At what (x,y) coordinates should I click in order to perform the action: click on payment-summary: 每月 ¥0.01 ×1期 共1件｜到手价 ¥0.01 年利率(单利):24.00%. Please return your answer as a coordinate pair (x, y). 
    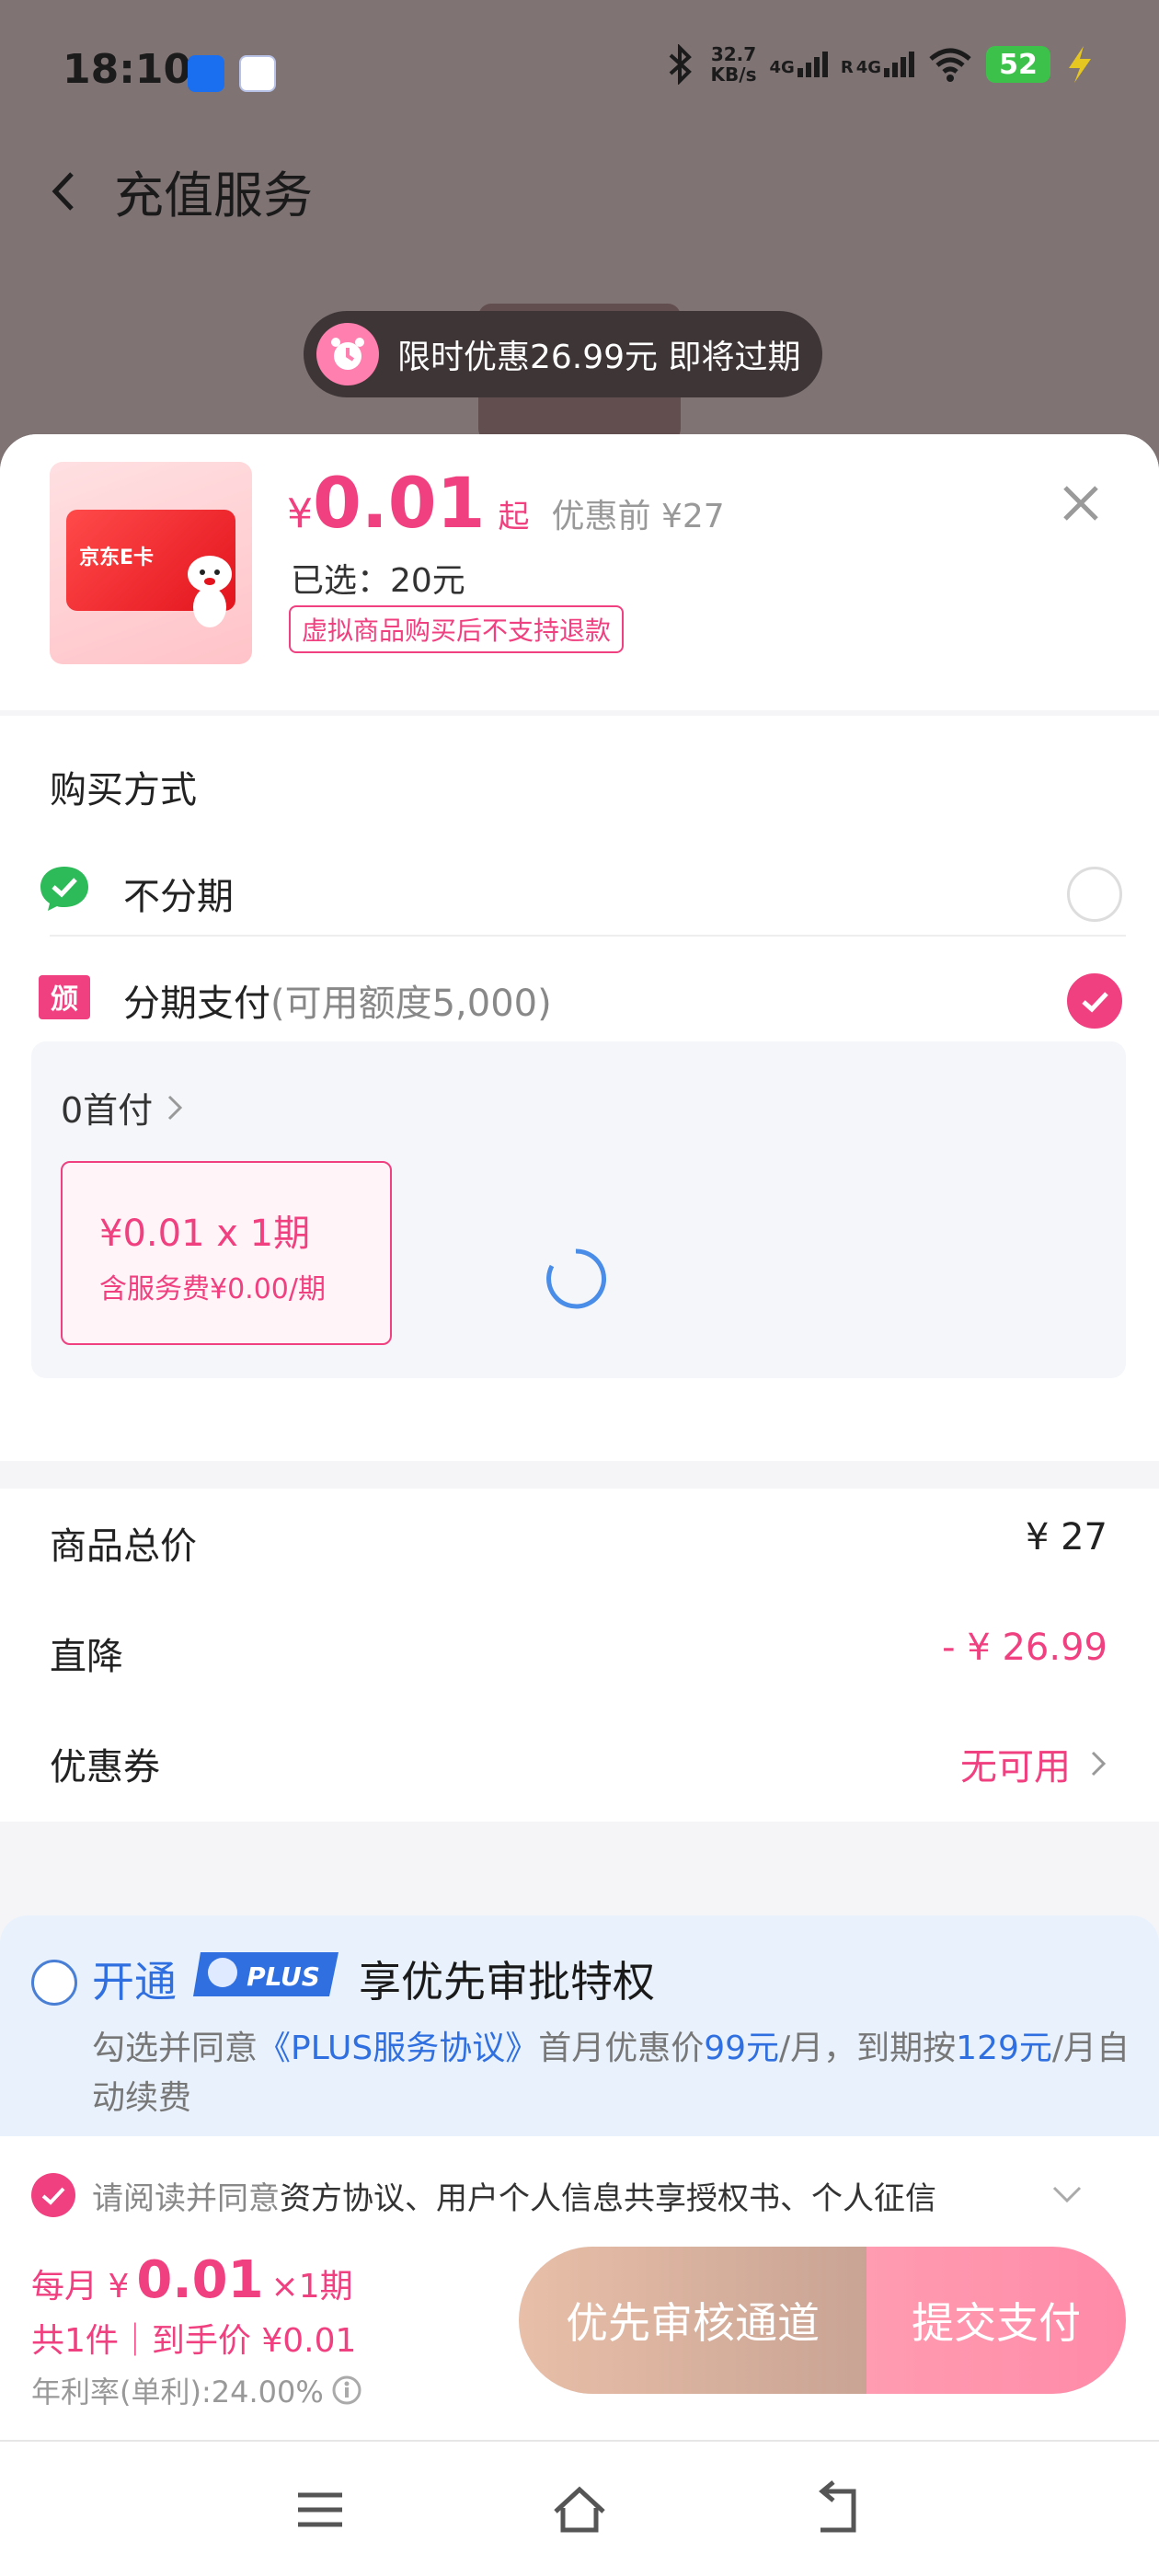
    Looking at the image, I should click on (196, 2330).